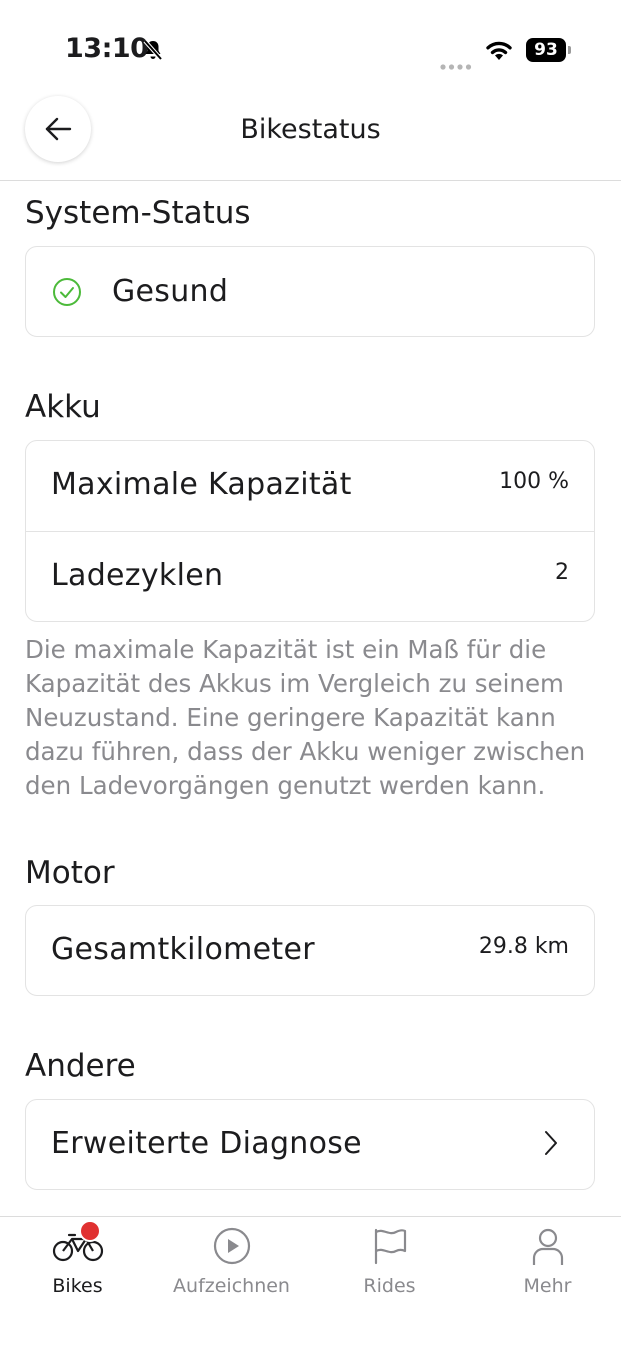  Describe the element at coordinates (63, 407) in the screenshot. I see `section-title-akku: Akku` at that location.